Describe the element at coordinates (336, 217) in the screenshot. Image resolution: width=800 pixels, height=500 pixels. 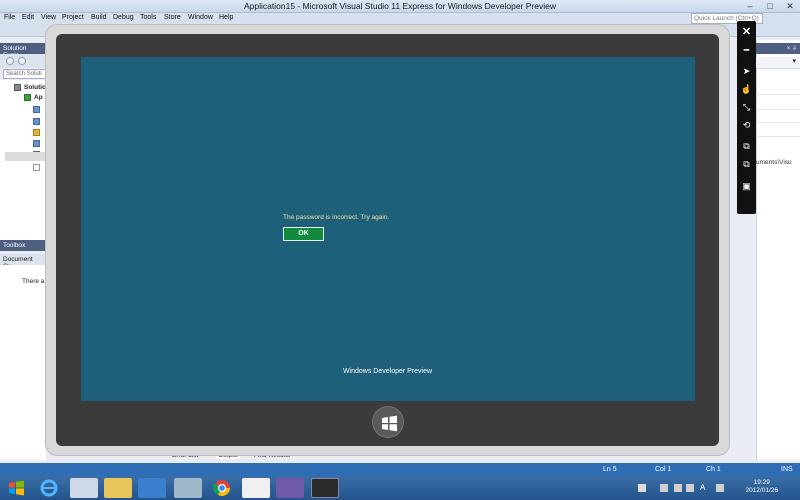
I see `dialog-message: The password is incorrect. Try again.` at that location.